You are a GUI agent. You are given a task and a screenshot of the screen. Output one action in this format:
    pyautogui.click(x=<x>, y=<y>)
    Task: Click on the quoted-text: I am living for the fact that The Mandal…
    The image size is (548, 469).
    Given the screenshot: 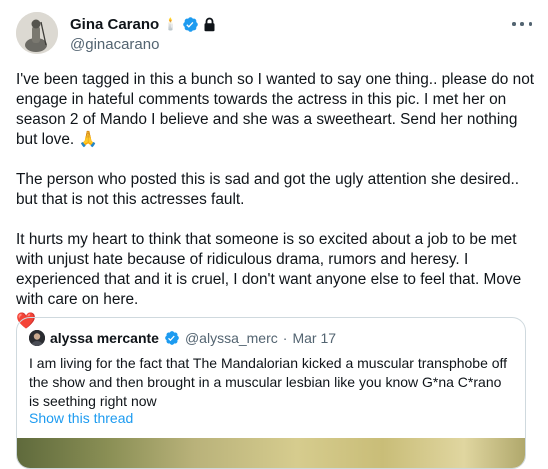 What is the action you would take?
    pyautogui.click(x=268, y=382)
    